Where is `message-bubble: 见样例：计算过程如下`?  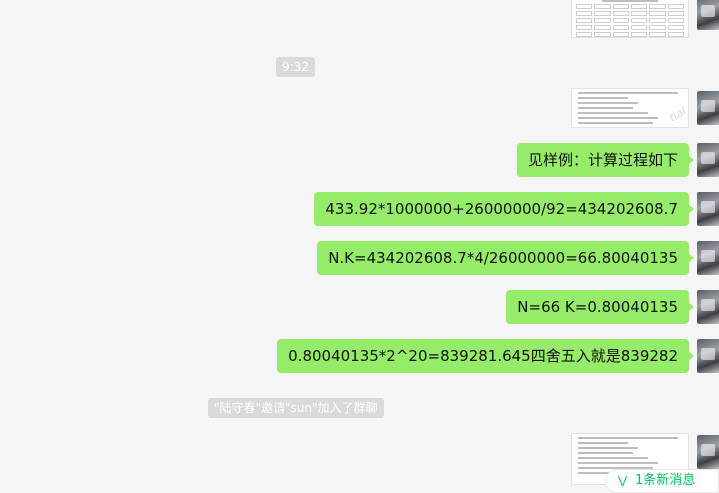
message-bubble: 见样例：计算过程如下 is located at coordinates (605, 160).